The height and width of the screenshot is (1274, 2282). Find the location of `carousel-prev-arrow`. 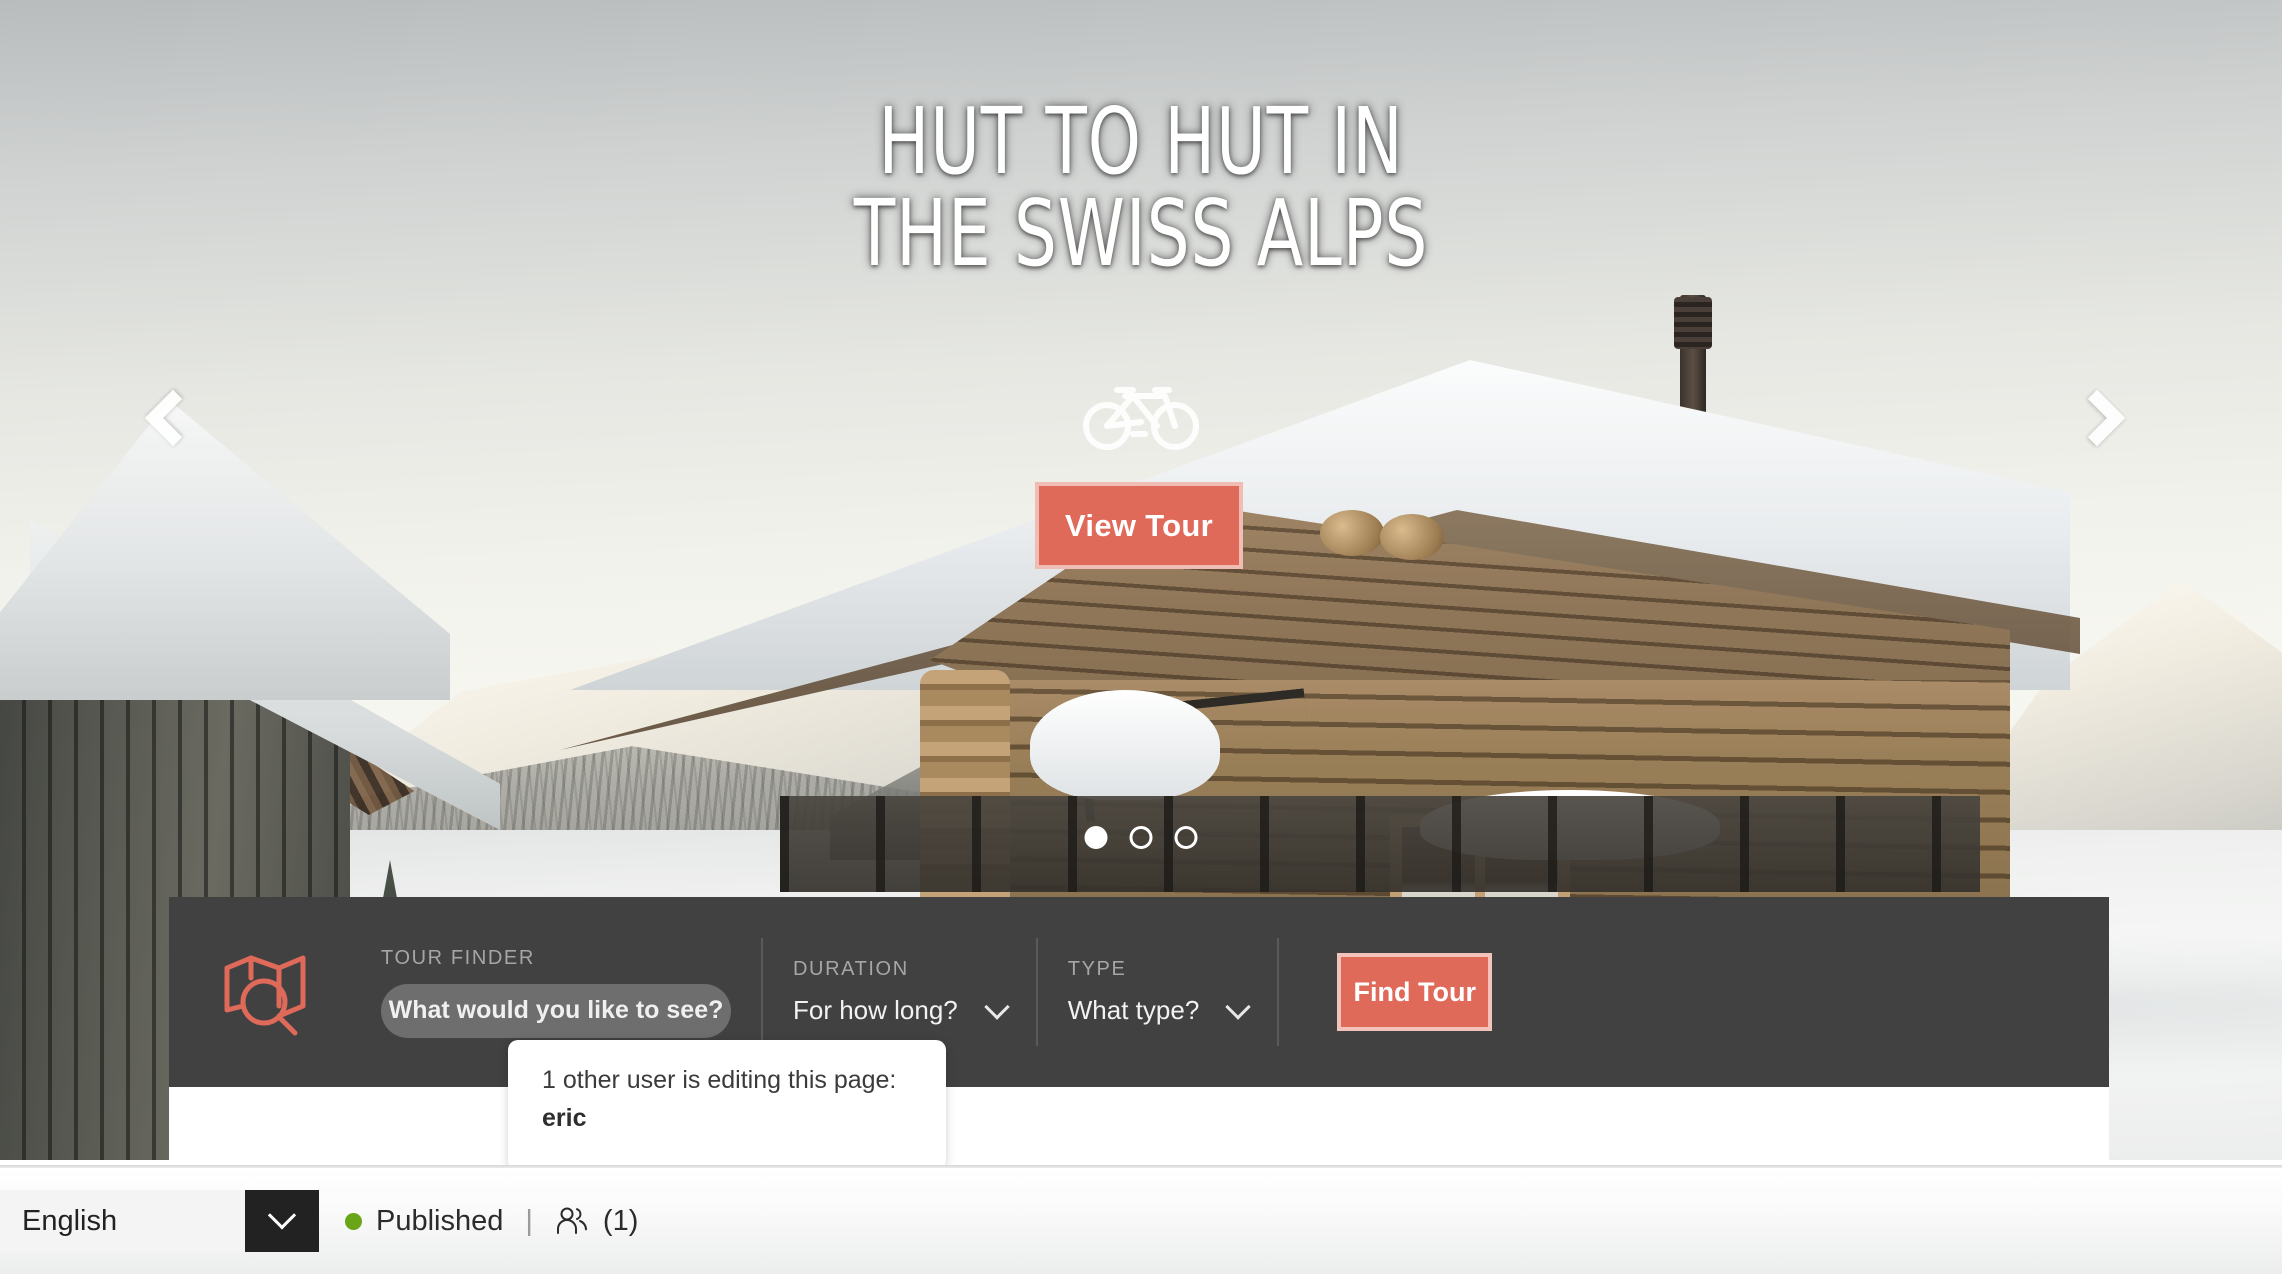

carousel-prev-arrow is located at coordinates (174, 418).